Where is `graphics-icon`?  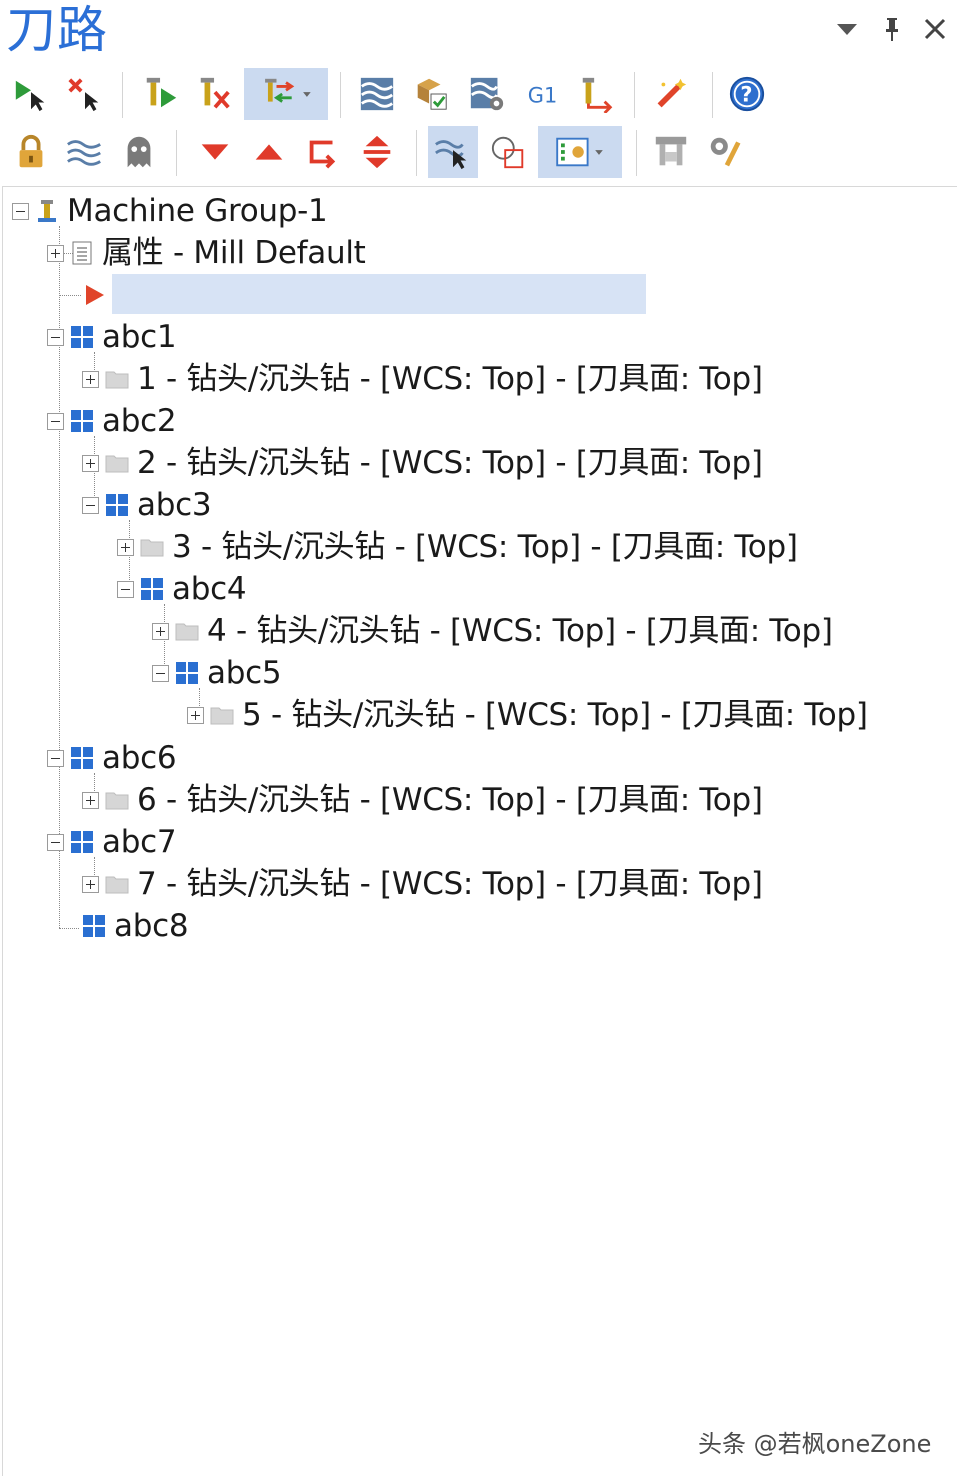 graphics-icon is located at coordinates (509, 152).